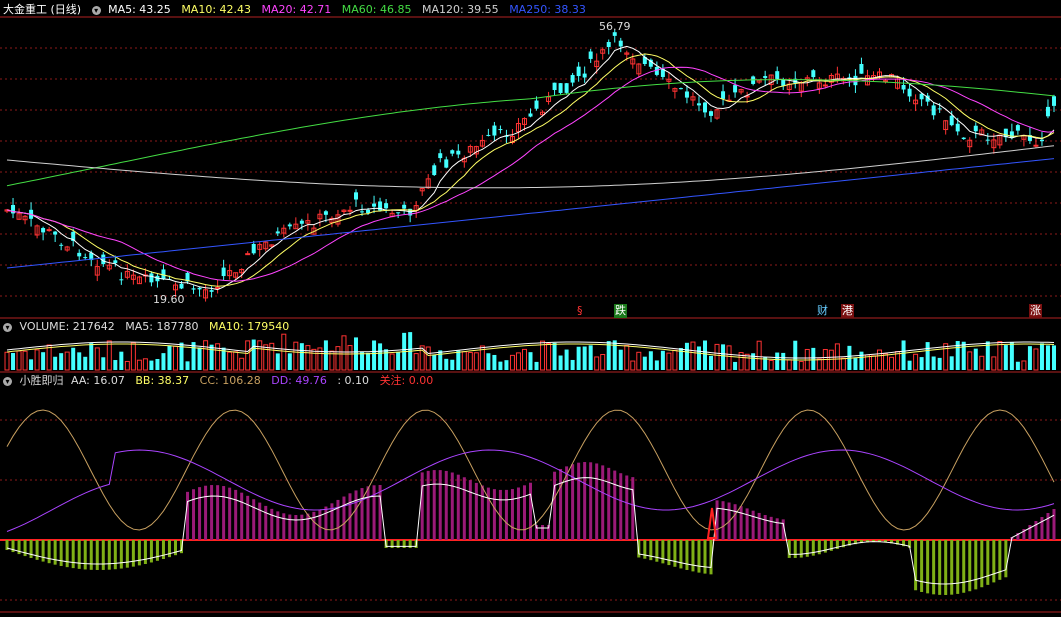 Image resolution: width=1061 pixels, height=617 pixels. Describe the element at coordinates (67, 326) in the screenshot. I see `volume-label: VOLUME: 217642` at that location.